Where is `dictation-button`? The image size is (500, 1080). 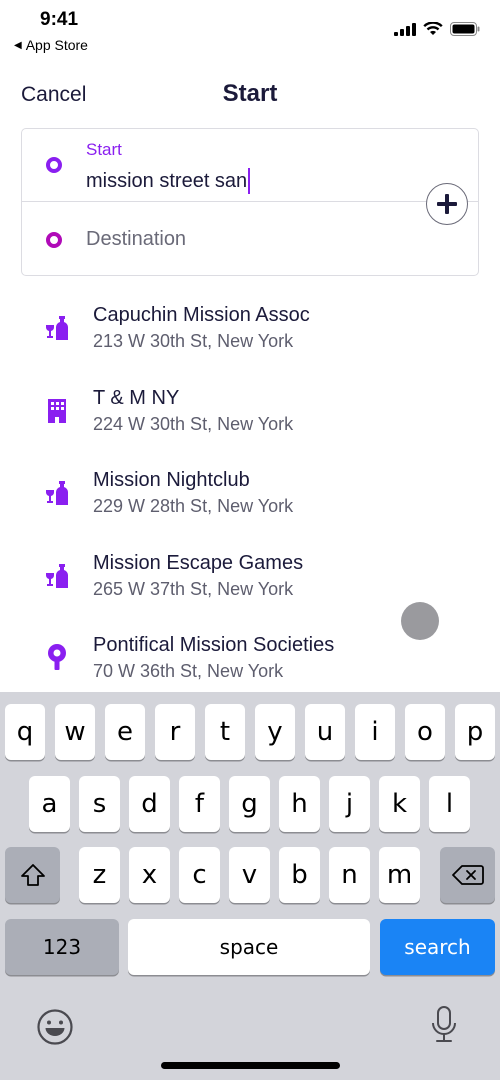
dictation-button is located at coordinates (444, 1027).